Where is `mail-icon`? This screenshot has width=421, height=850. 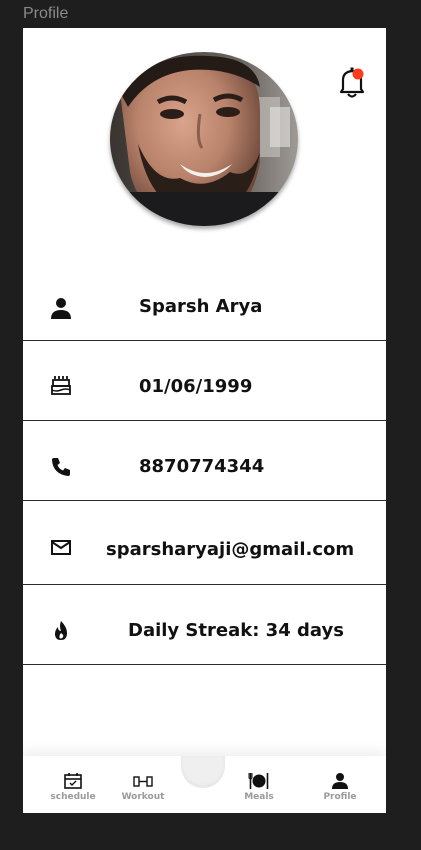
mail-icon is located at coordinates (61, 548).